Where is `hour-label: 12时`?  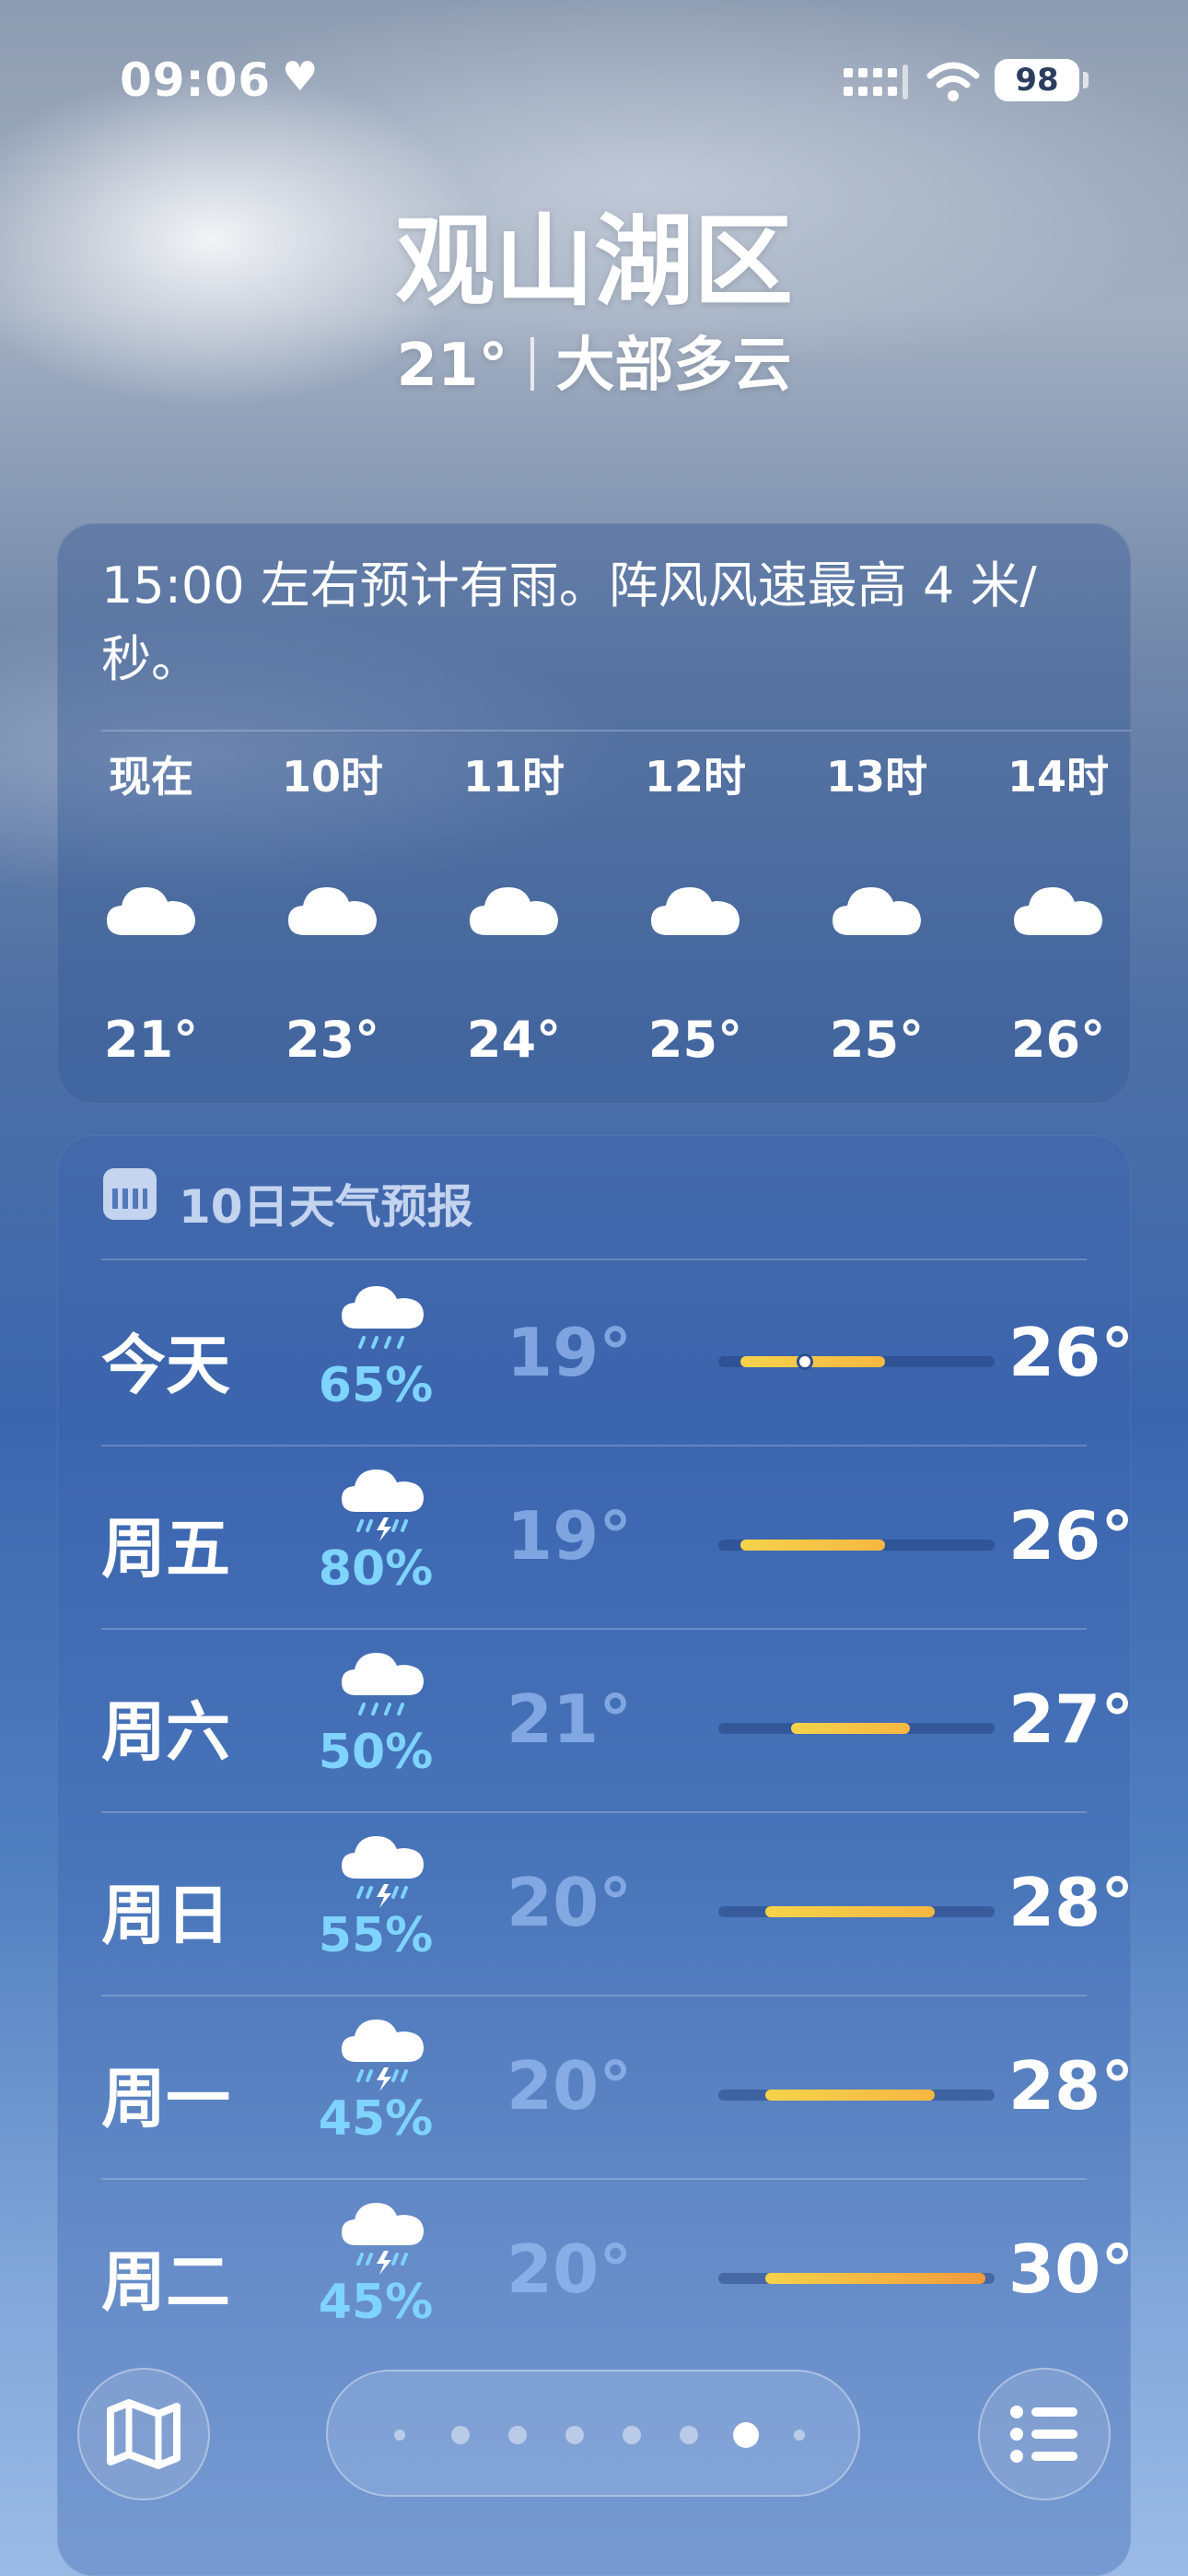 hour-label: 12时 is located at coordinates (695, 777).